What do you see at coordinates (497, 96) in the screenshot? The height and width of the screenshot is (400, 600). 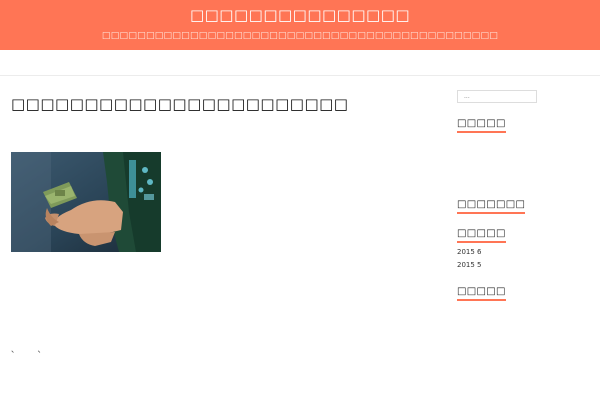 I see `search-input` at bounding box center [497, 96].